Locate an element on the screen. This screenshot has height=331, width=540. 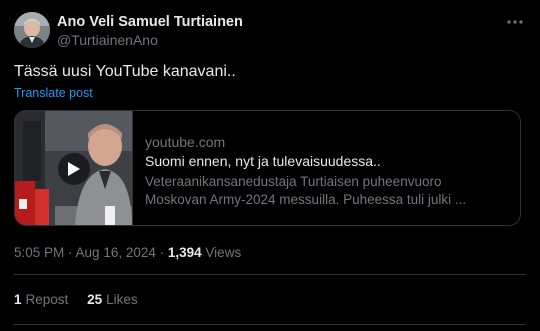
user-avatar-icon is located at coordinates (32, 30).